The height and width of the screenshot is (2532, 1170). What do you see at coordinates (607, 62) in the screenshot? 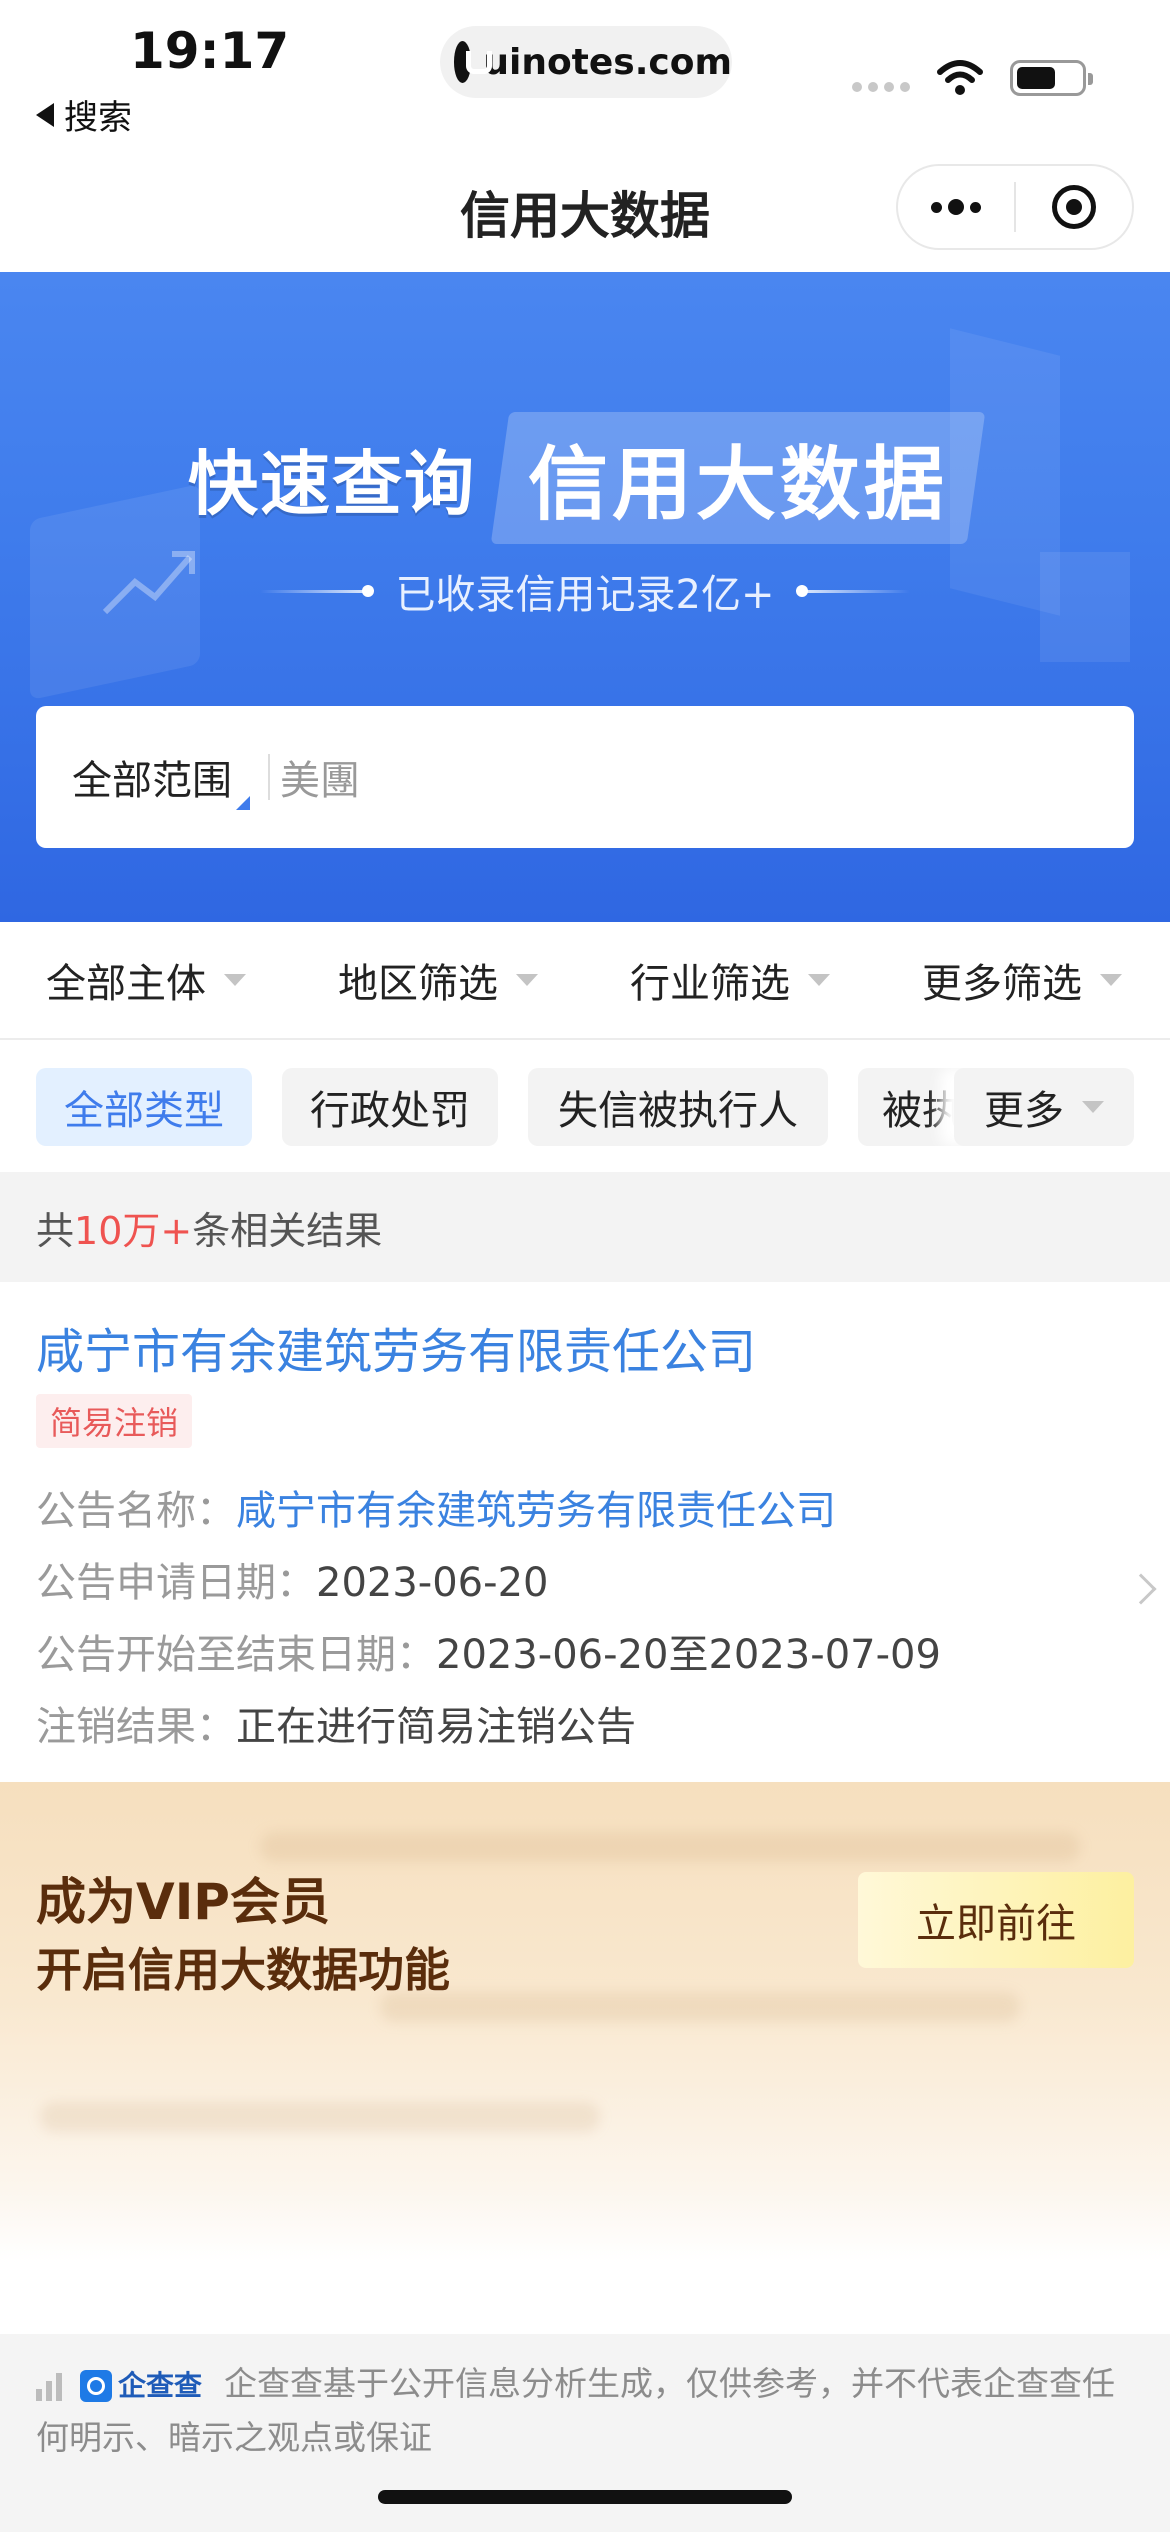
I see `url-text: uinotes.com` at bounding box center [607, 62].